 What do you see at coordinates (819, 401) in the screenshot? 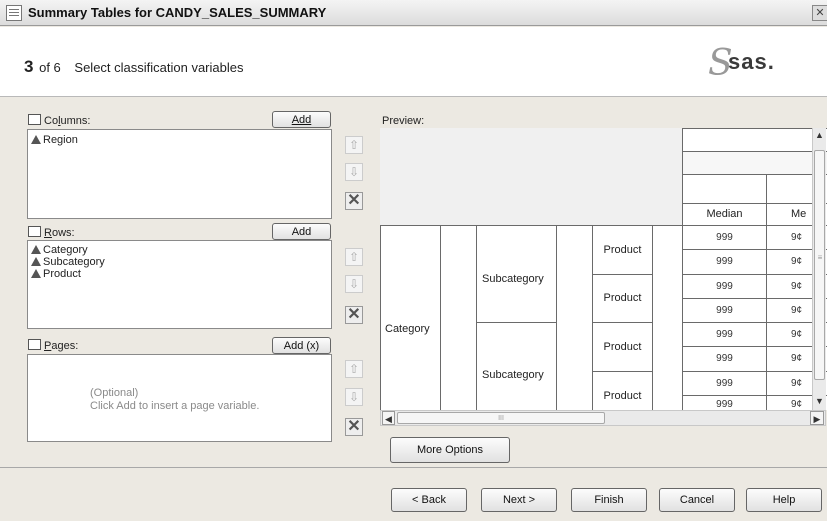
I see `scroll-down-arrow-icon: ▼` at bounding box center [819, 401].